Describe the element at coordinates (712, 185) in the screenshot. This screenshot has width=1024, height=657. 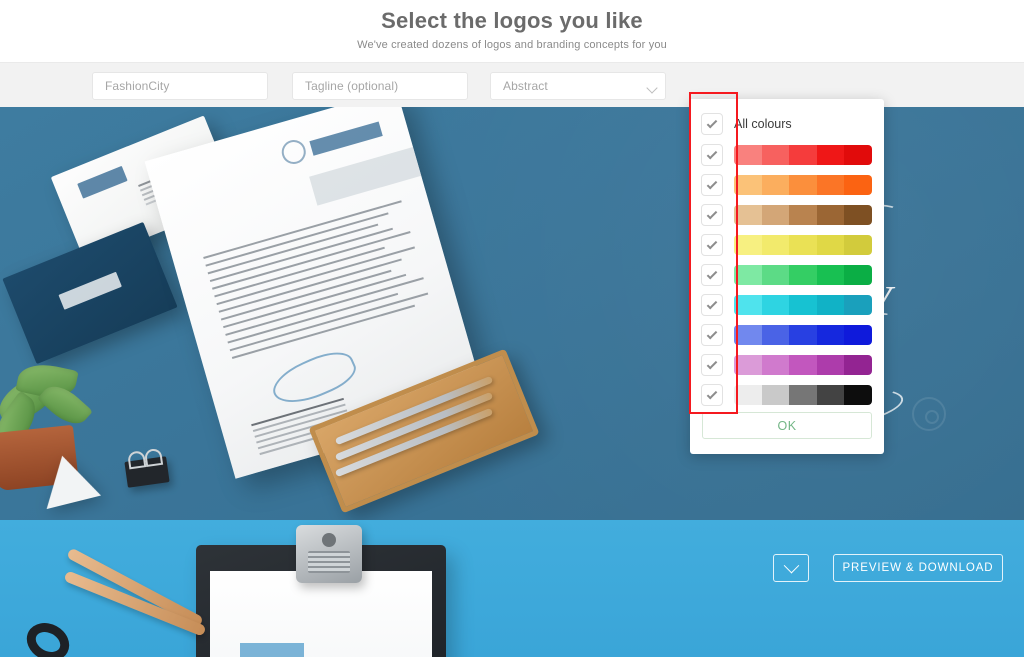
I see `checkbox-orange` at that location.